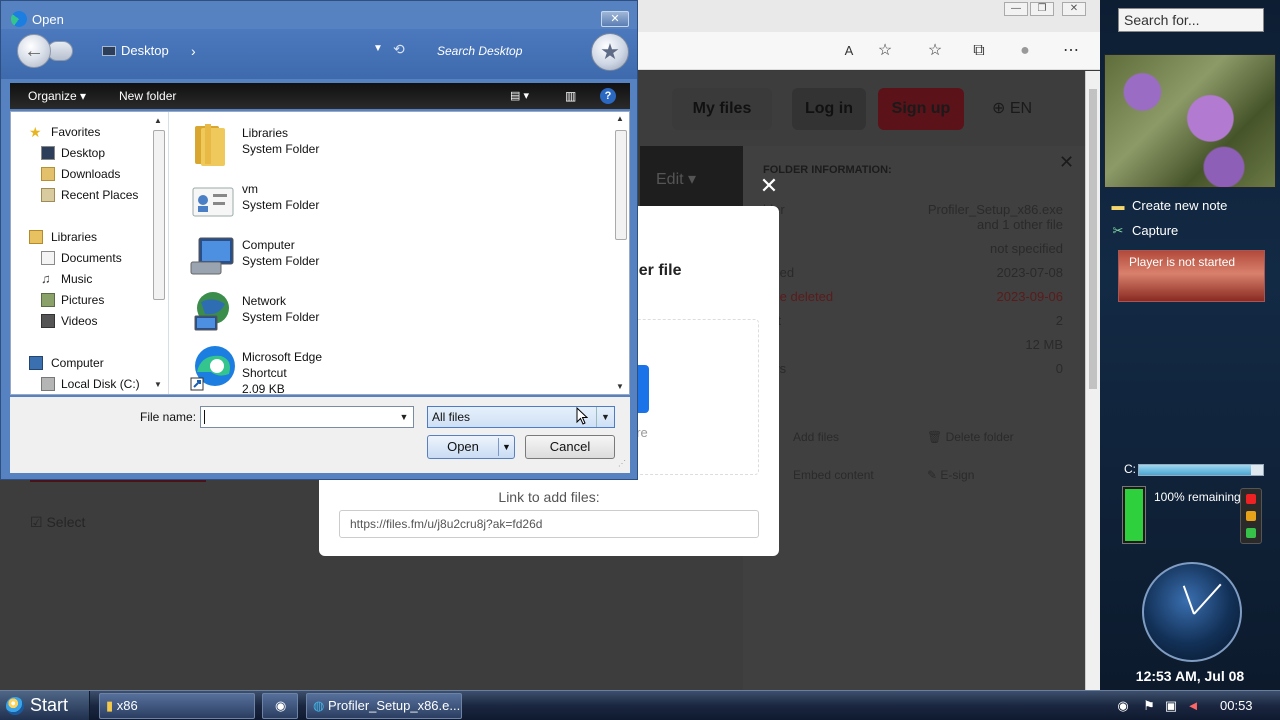 This screenshot has height=720, width=1280. I want to click on capture-item: ✂ Capture, so click(1190, 231).